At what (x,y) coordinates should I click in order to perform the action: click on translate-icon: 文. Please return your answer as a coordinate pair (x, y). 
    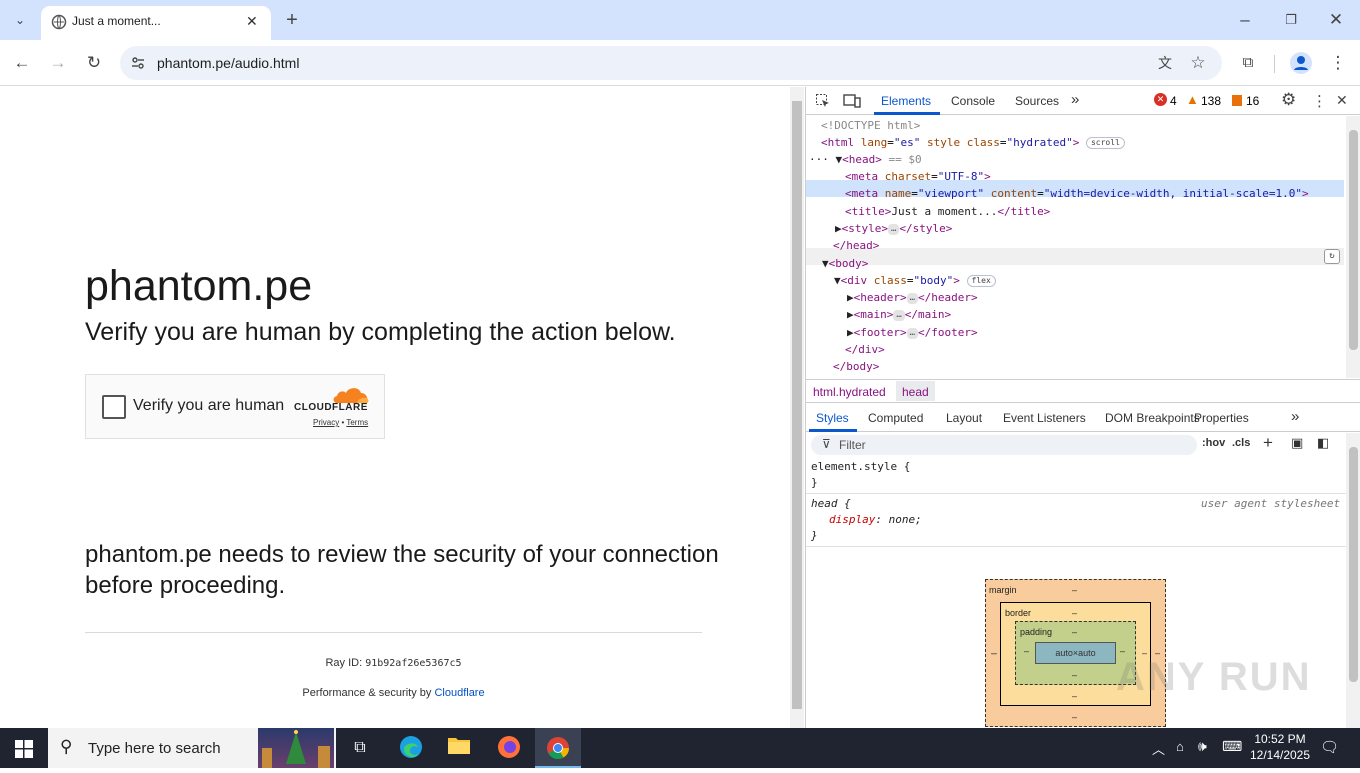
    Looking at the image, I should click on (1165, 63).